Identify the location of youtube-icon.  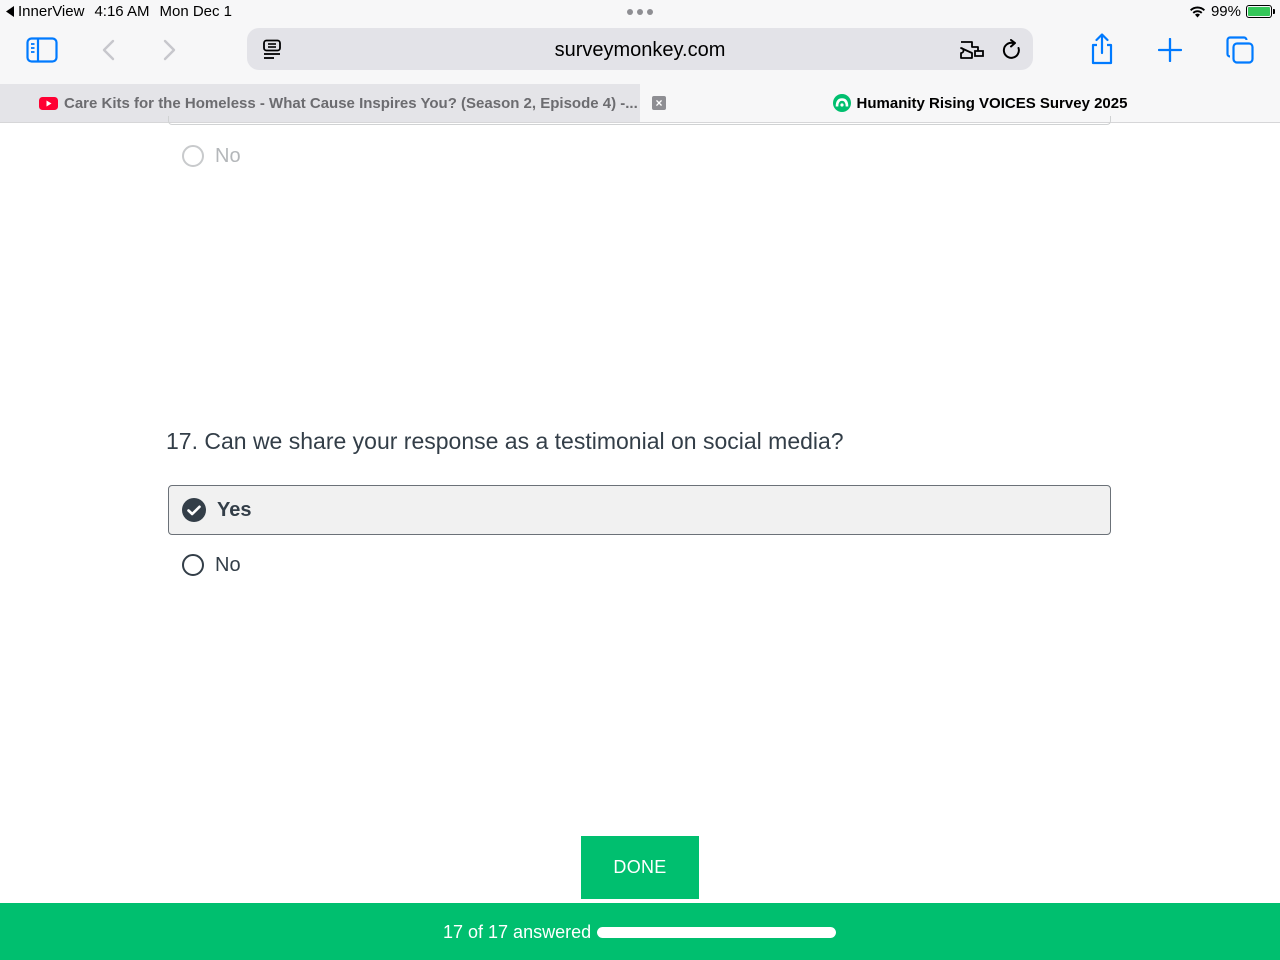
(48, 103).